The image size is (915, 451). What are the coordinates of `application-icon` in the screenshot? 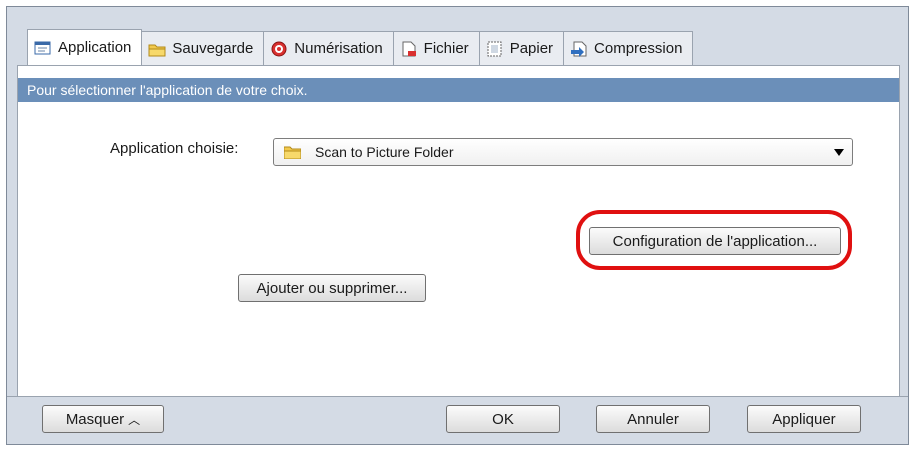 It's located at (43, 48).